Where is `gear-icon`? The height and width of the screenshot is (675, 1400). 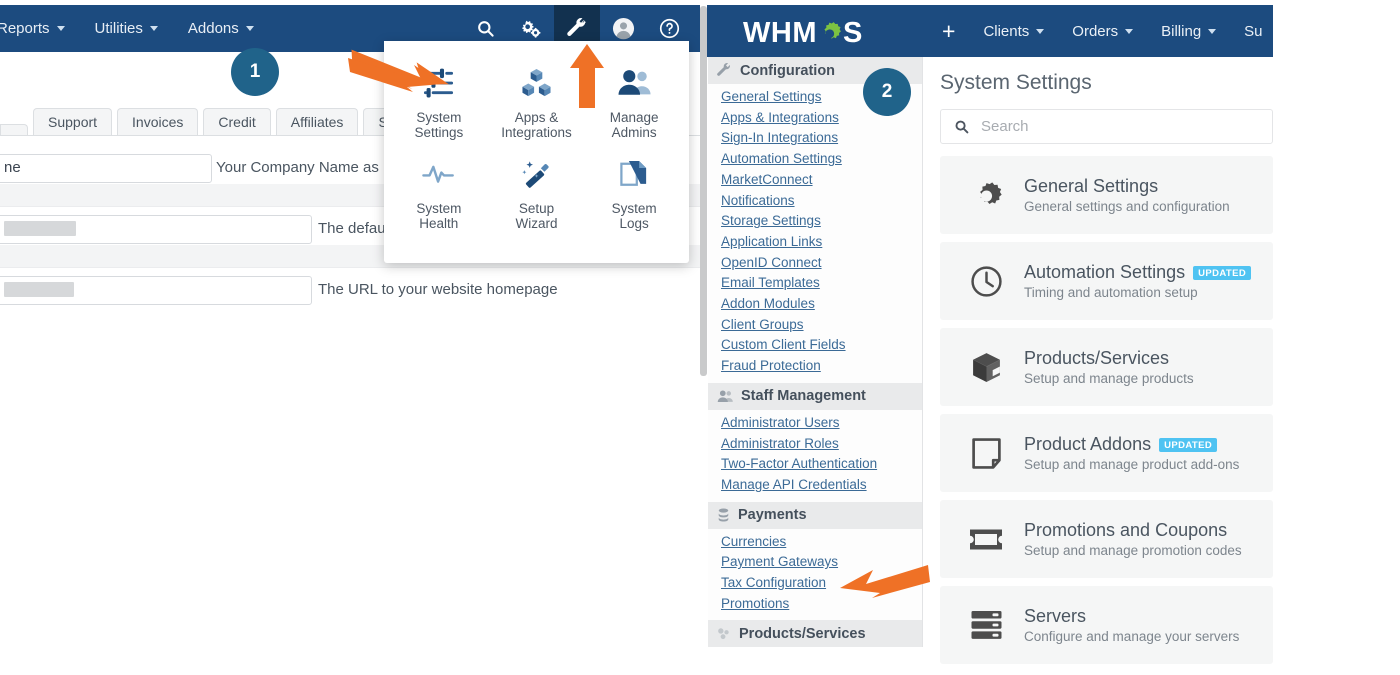
gear-icon is located at coordinates (986, 195).